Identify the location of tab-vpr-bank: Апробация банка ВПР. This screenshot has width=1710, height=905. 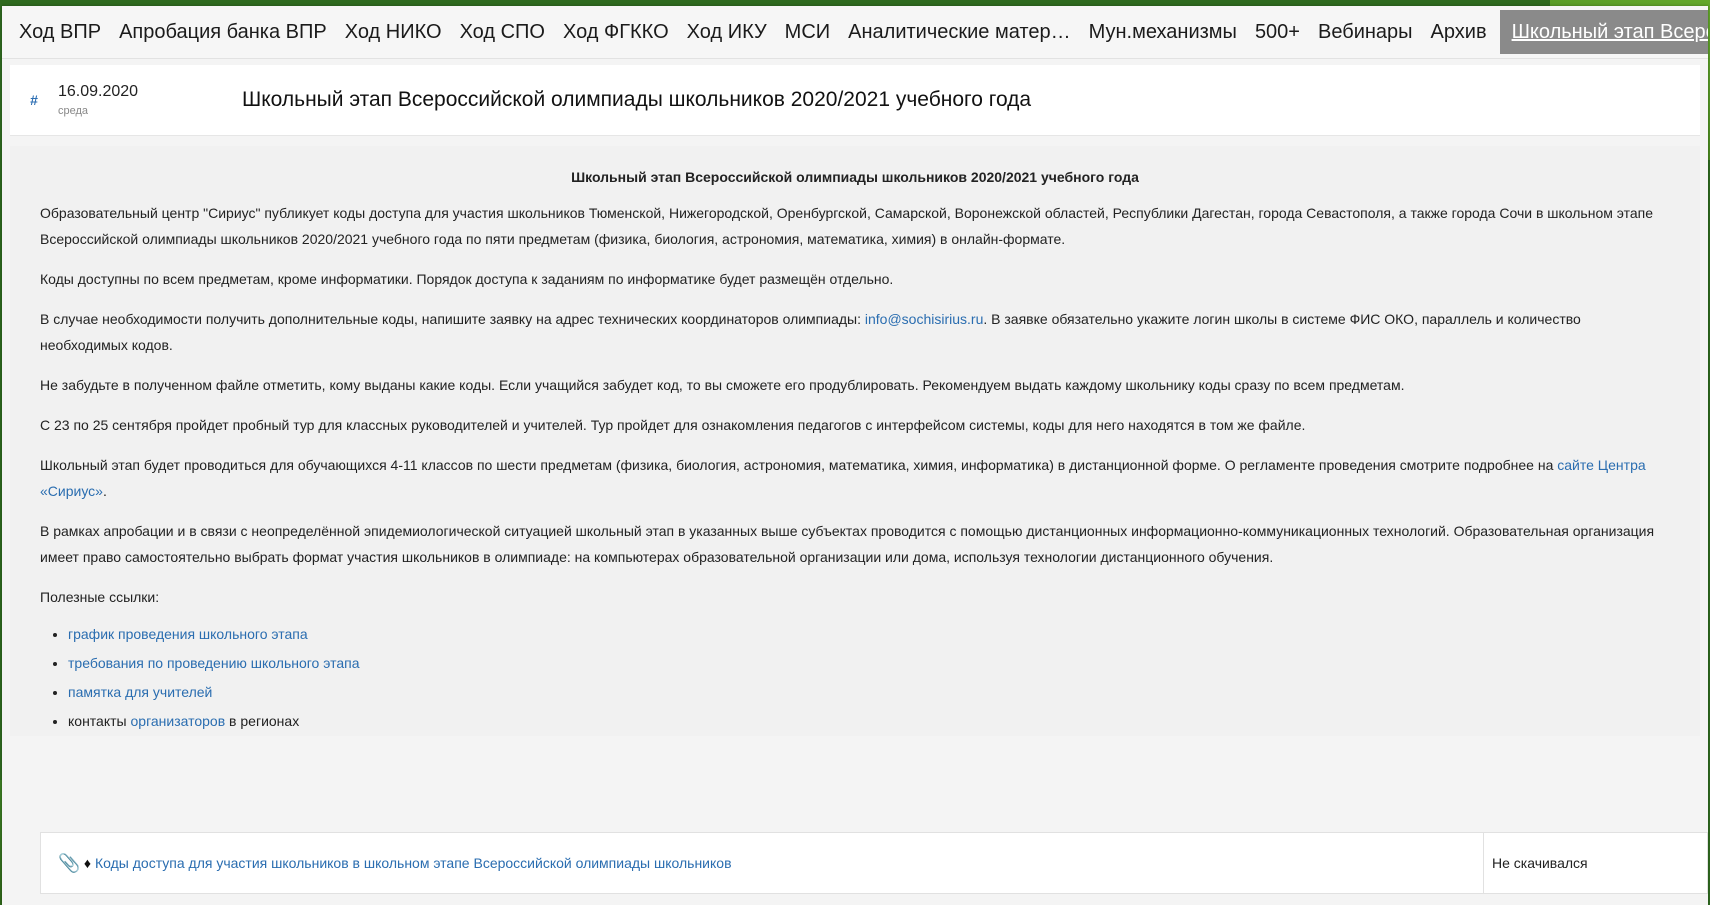
(223, 32).